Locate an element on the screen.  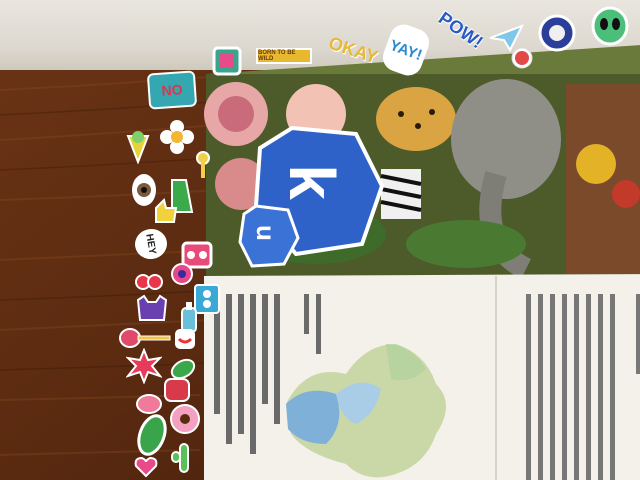
hexagon-large-letter: k is located at coordinates (311, 182).